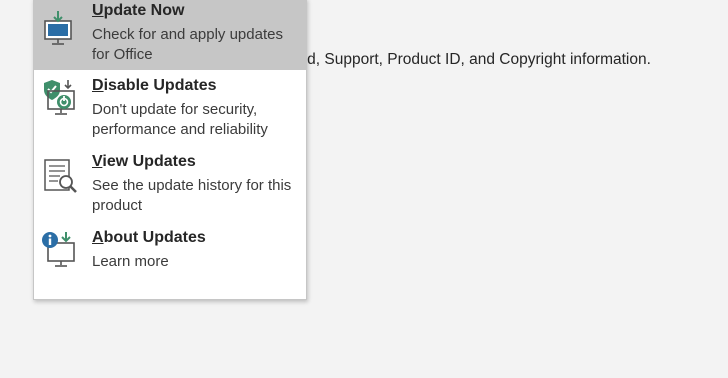 The width and height of the screenshot is (728, 378). I want to click on mnemonic-letter: D, so click(98, 85).